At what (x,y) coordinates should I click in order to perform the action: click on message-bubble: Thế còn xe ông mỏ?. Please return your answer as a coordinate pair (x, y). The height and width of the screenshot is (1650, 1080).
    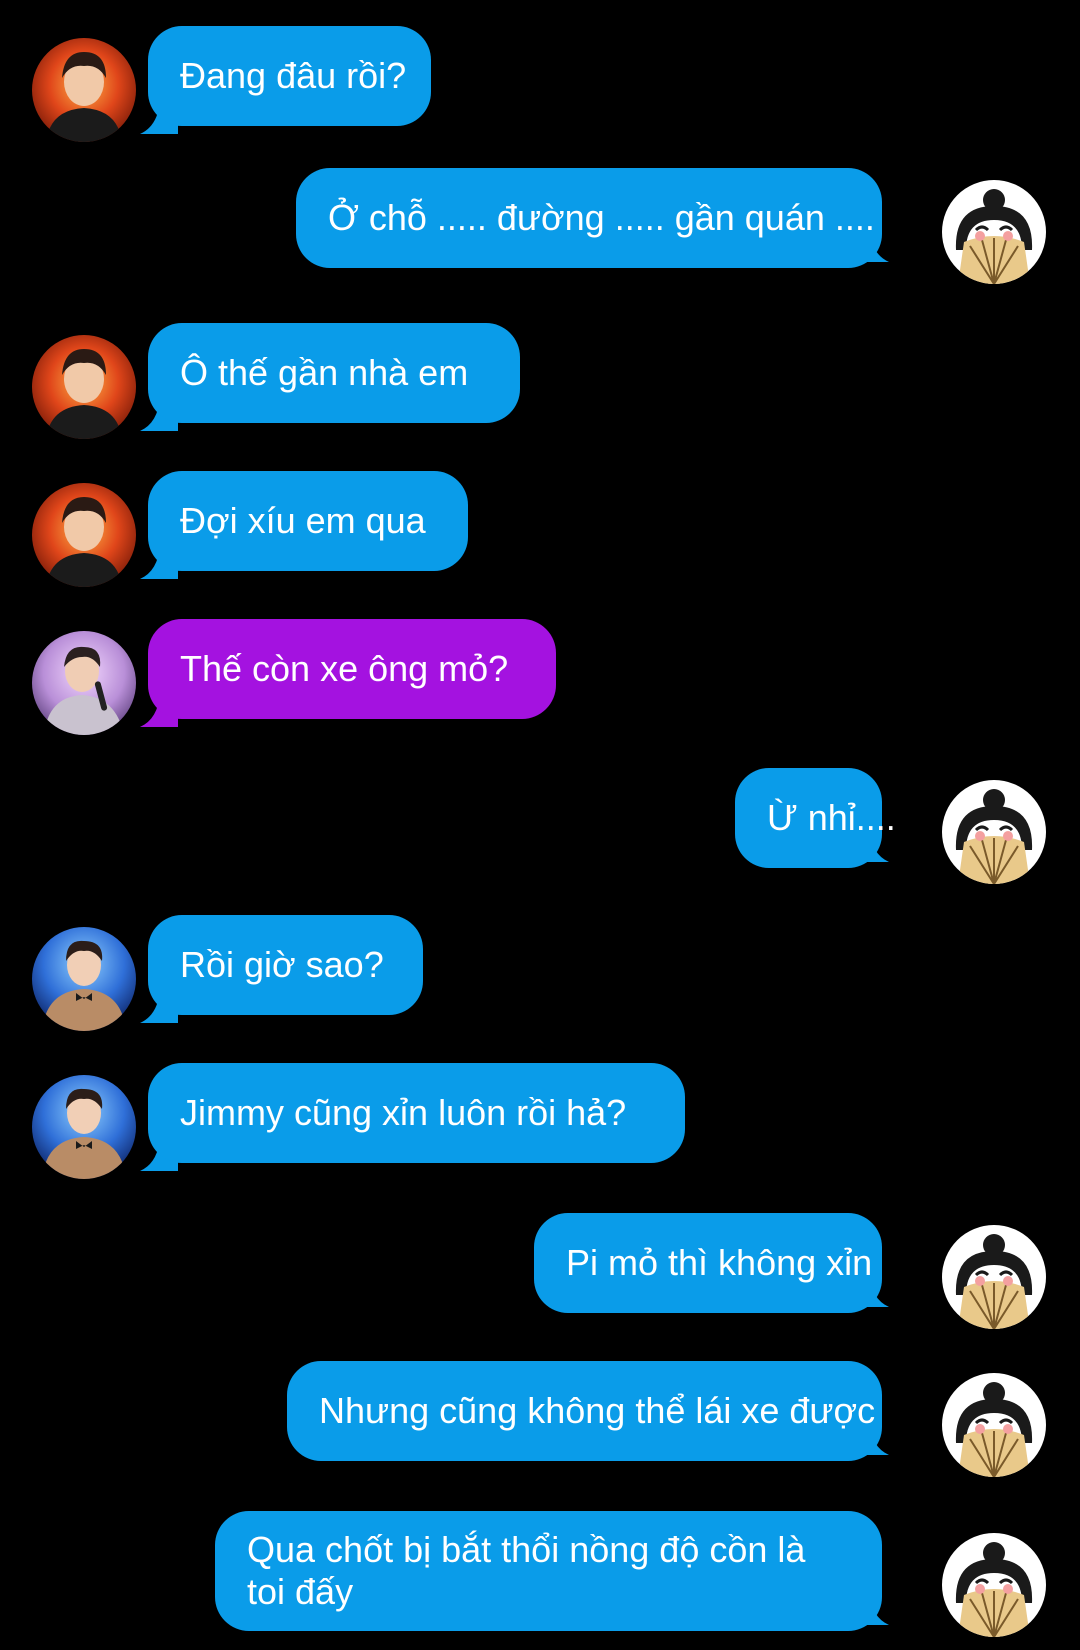
    Looking at the image, I should click on (352, 669).